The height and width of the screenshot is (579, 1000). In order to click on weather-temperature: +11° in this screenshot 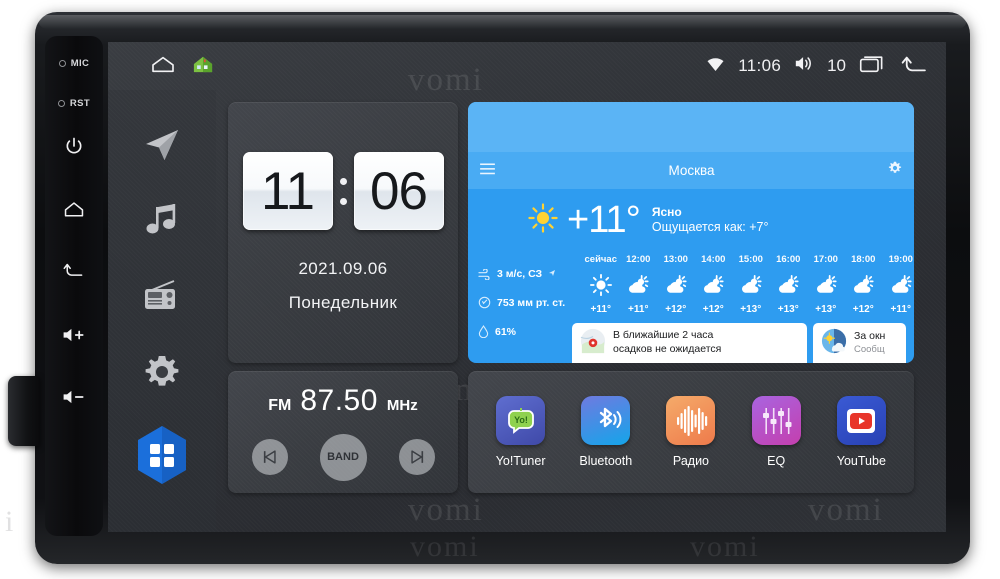, I will do `click(604, 220)`.